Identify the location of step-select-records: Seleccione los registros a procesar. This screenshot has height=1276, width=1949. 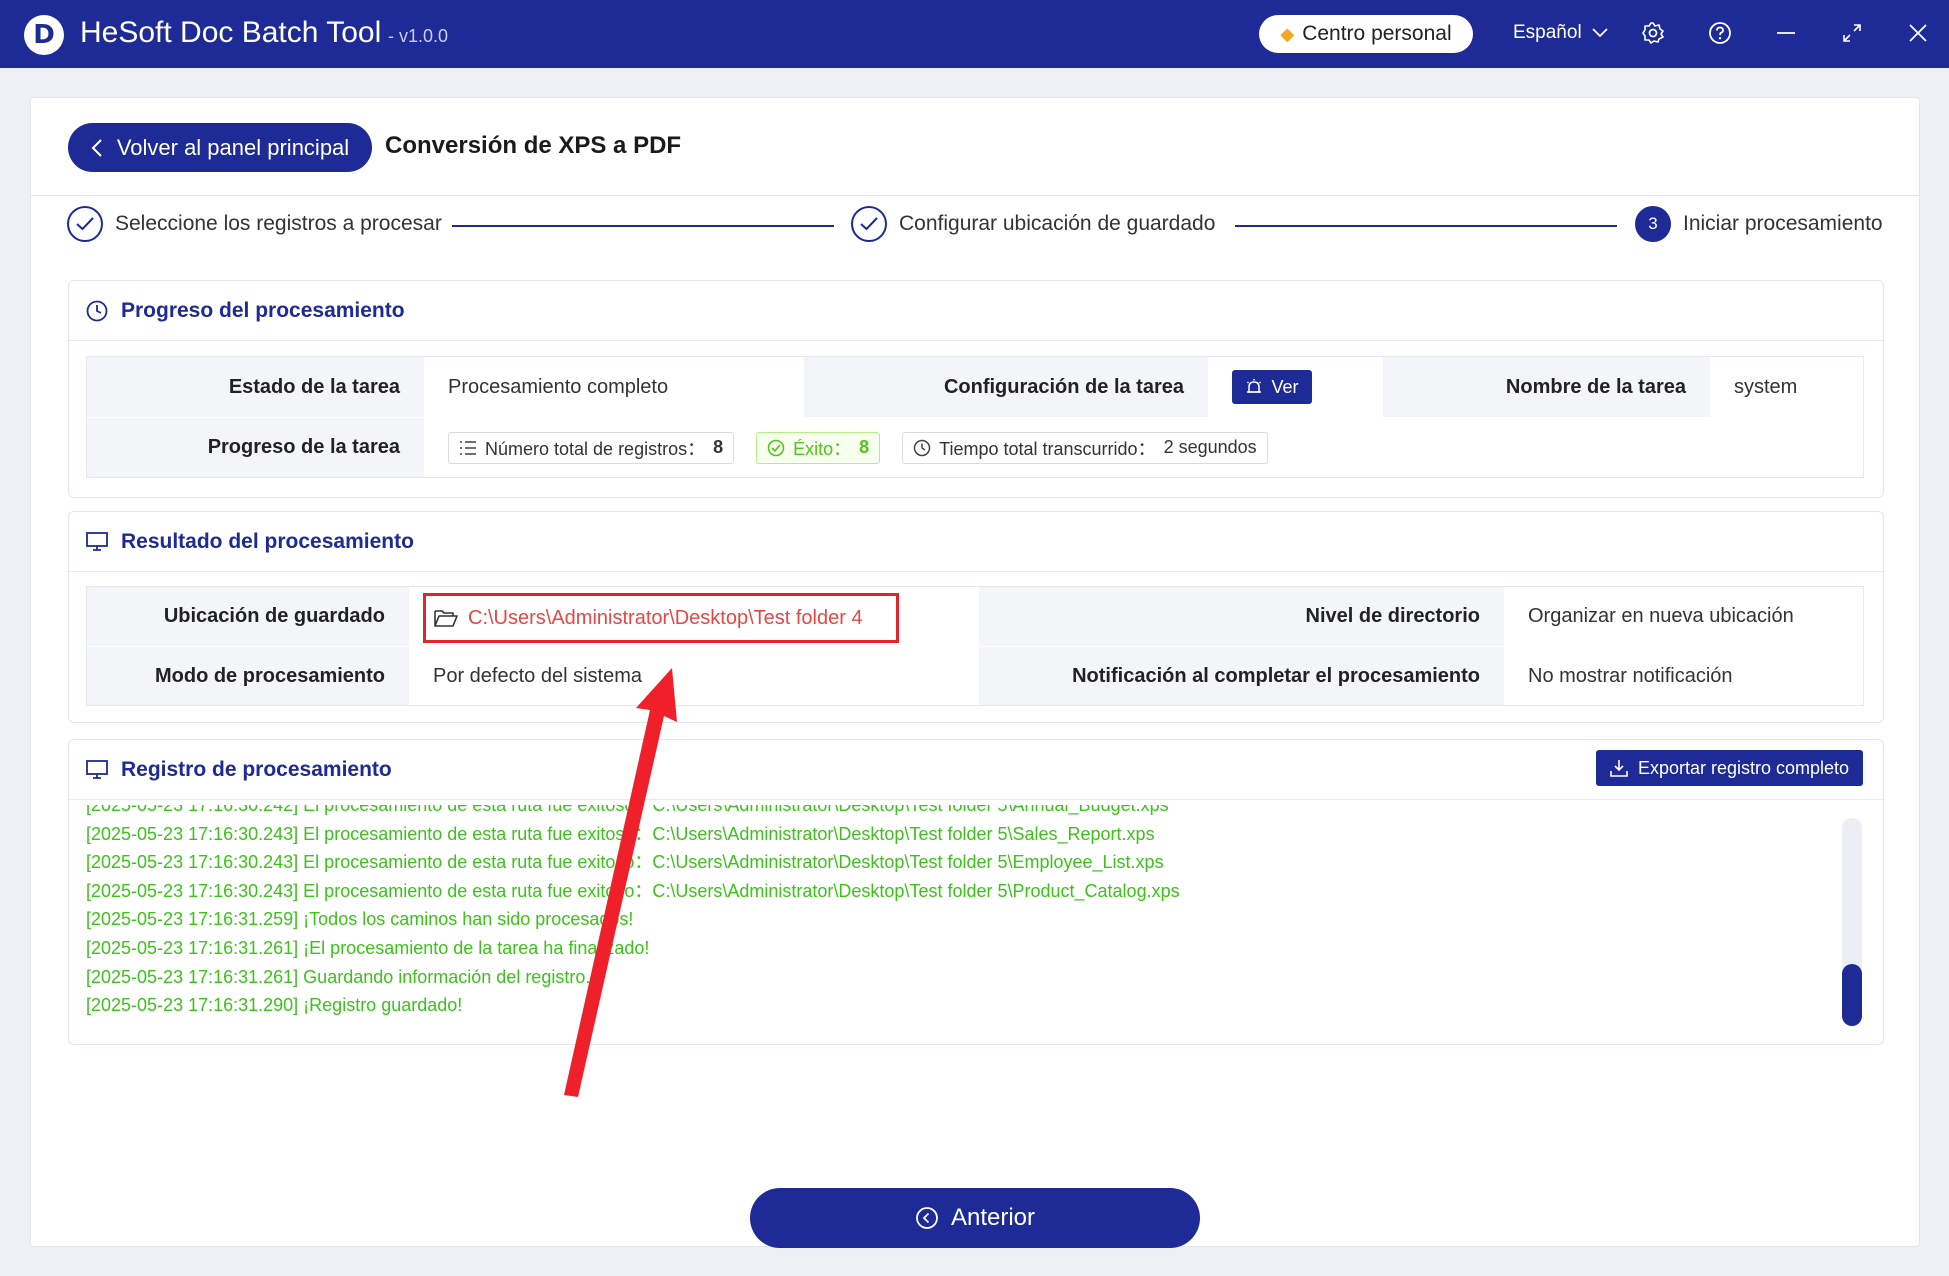
(254, 224).